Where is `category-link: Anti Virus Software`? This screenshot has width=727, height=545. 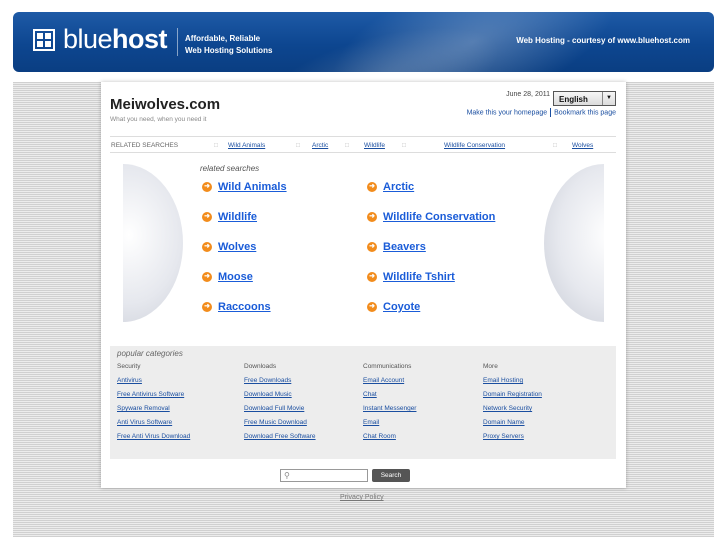
category-link: Anti Virus Software is located at coordinates (153, 422).